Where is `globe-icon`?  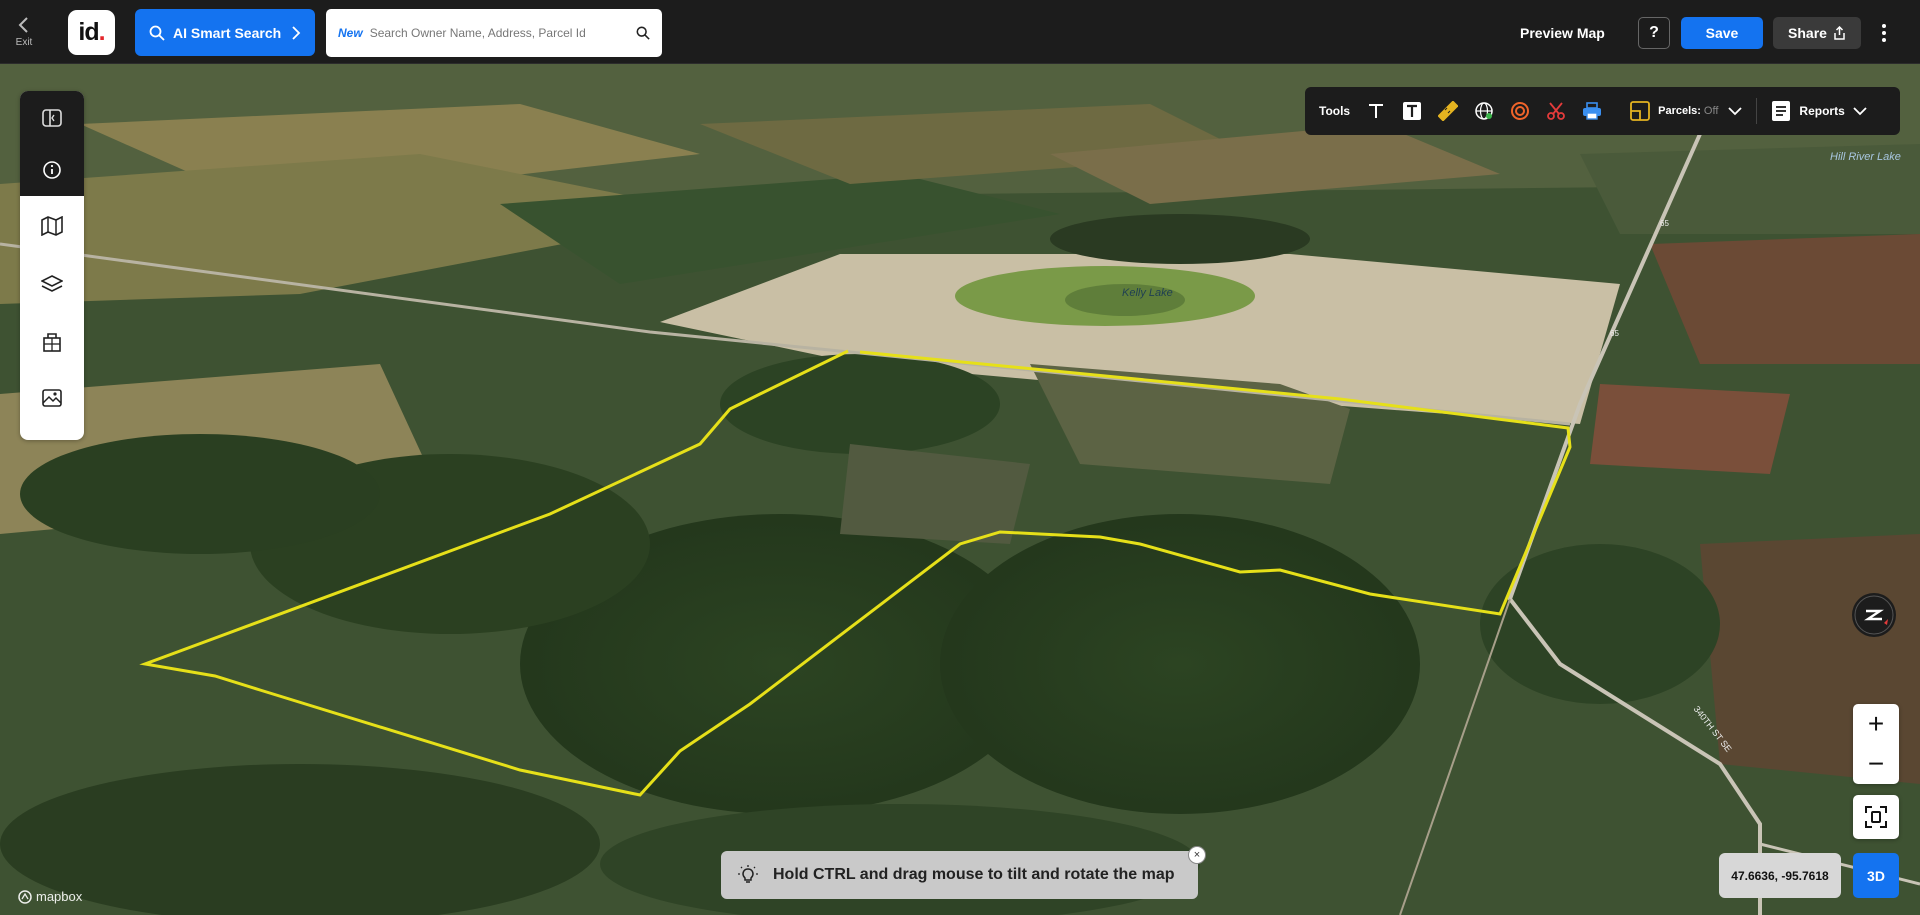
globe-icon is located at coordinates (1484, 111).